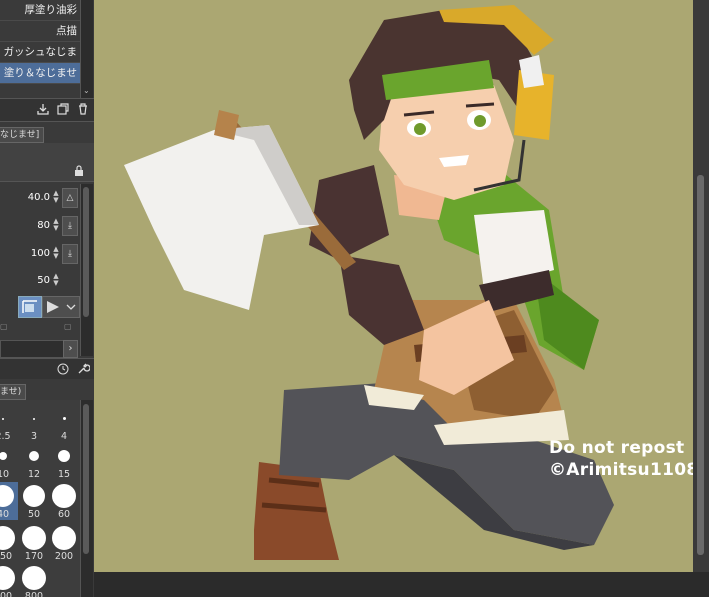  Describe the element at coordinates (51, 10) in the screenshot. I see `subtool-label: 厚塗り油彩` at that location.